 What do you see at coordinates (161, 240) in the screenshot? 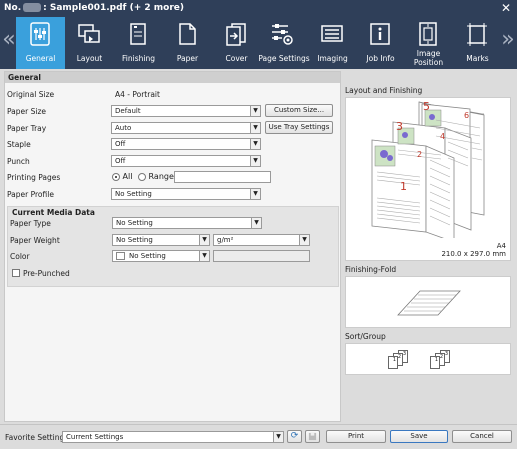
I see `paper-weight-select: No Setting ▼` at bounding box center [161, 240].